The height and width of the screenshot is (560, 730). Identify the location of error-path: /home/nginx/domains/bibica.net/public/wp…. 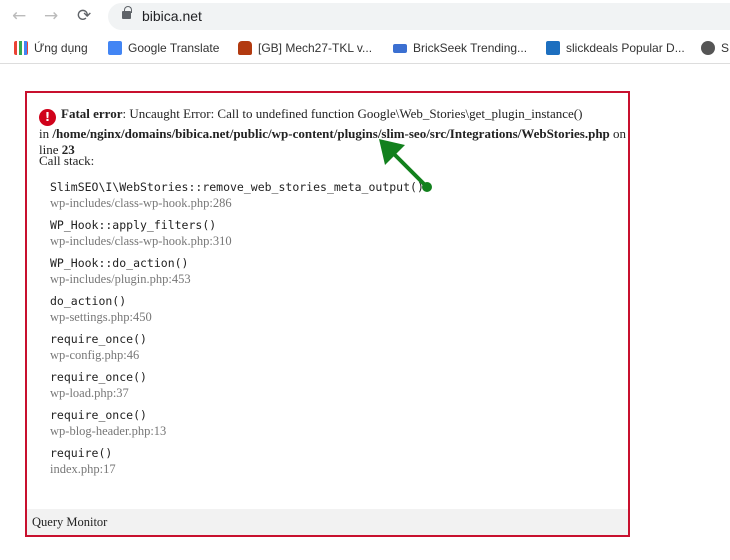
(331, 133).